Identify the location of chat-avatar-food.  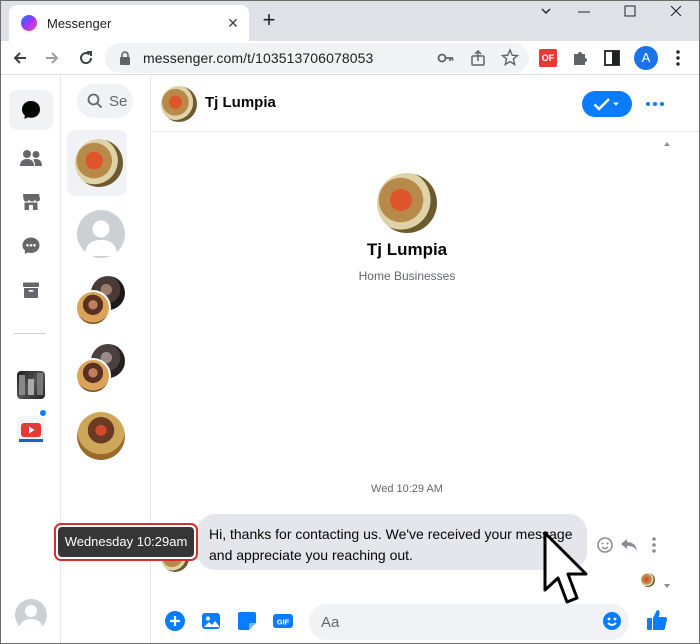
(99, 163).